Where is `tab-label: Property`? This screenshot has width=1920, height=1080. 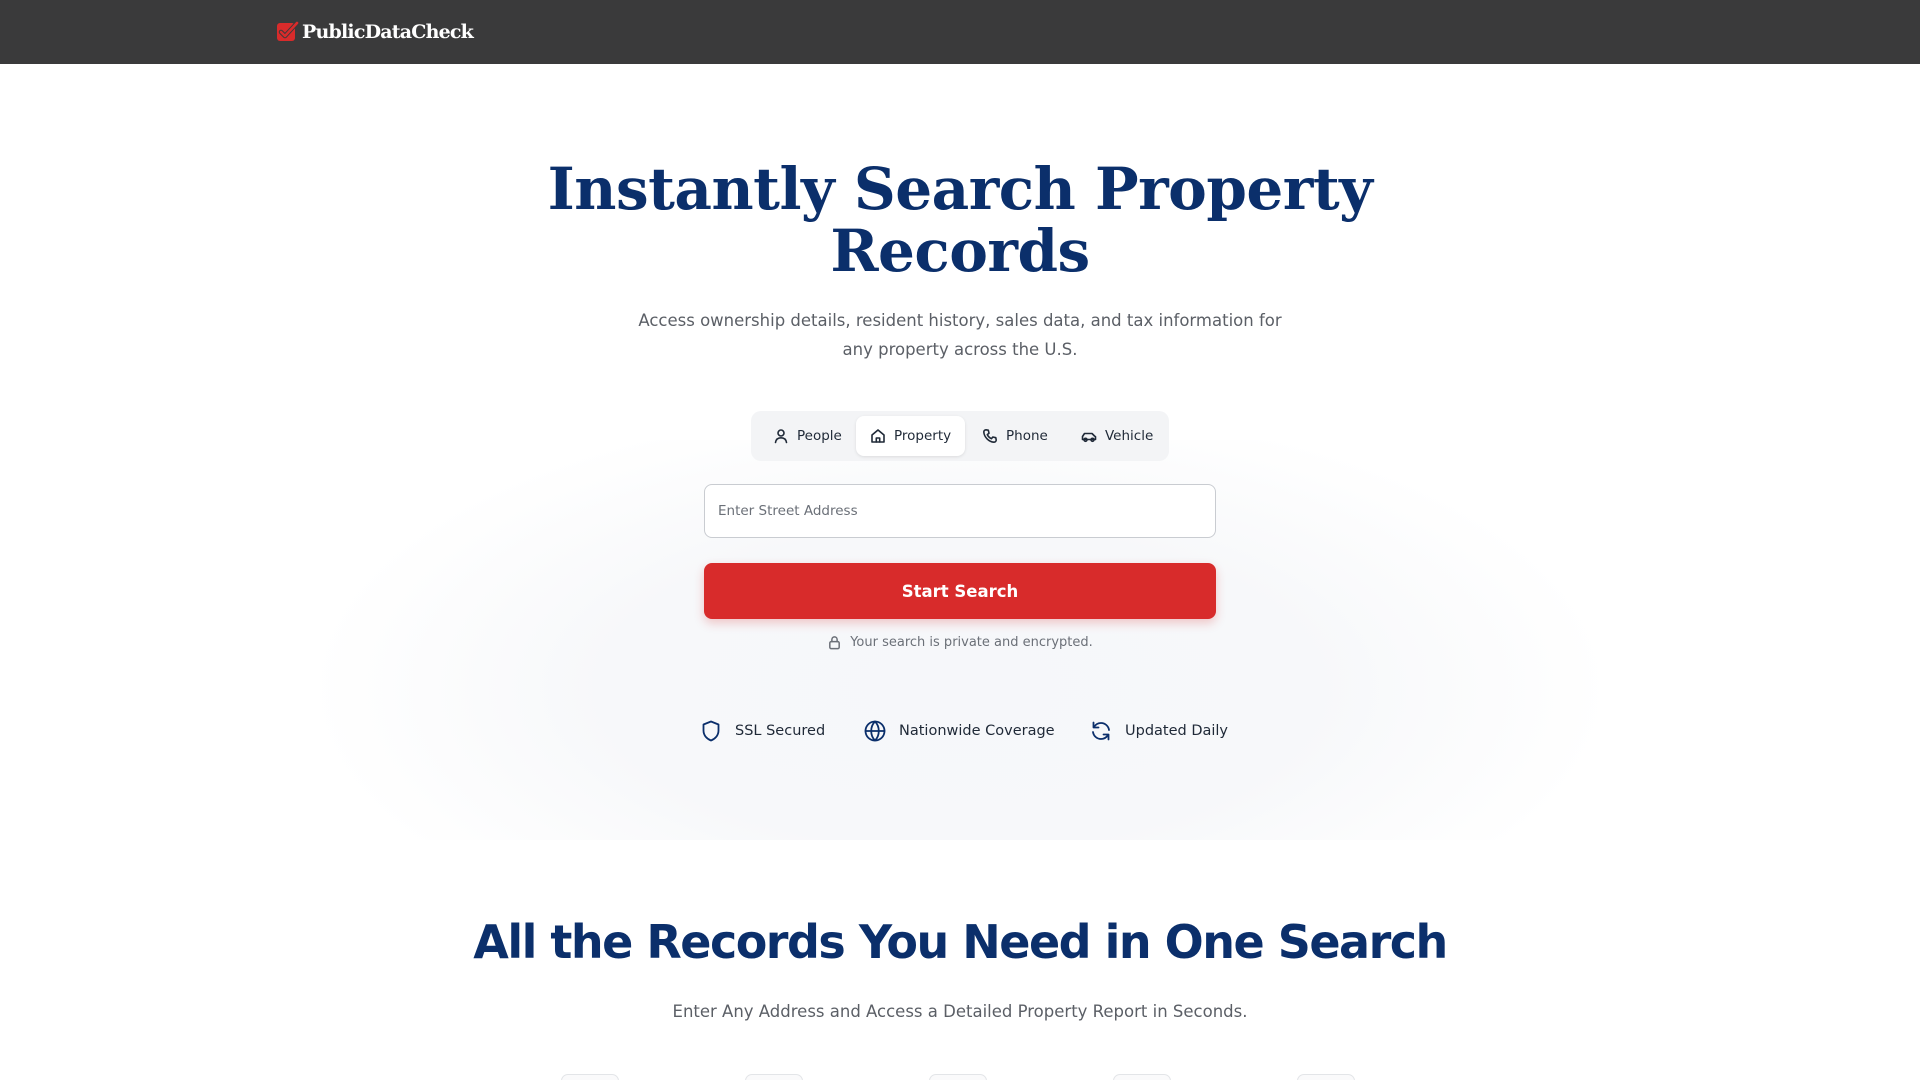 tab-label: Property is located at coordinates (923, 436).